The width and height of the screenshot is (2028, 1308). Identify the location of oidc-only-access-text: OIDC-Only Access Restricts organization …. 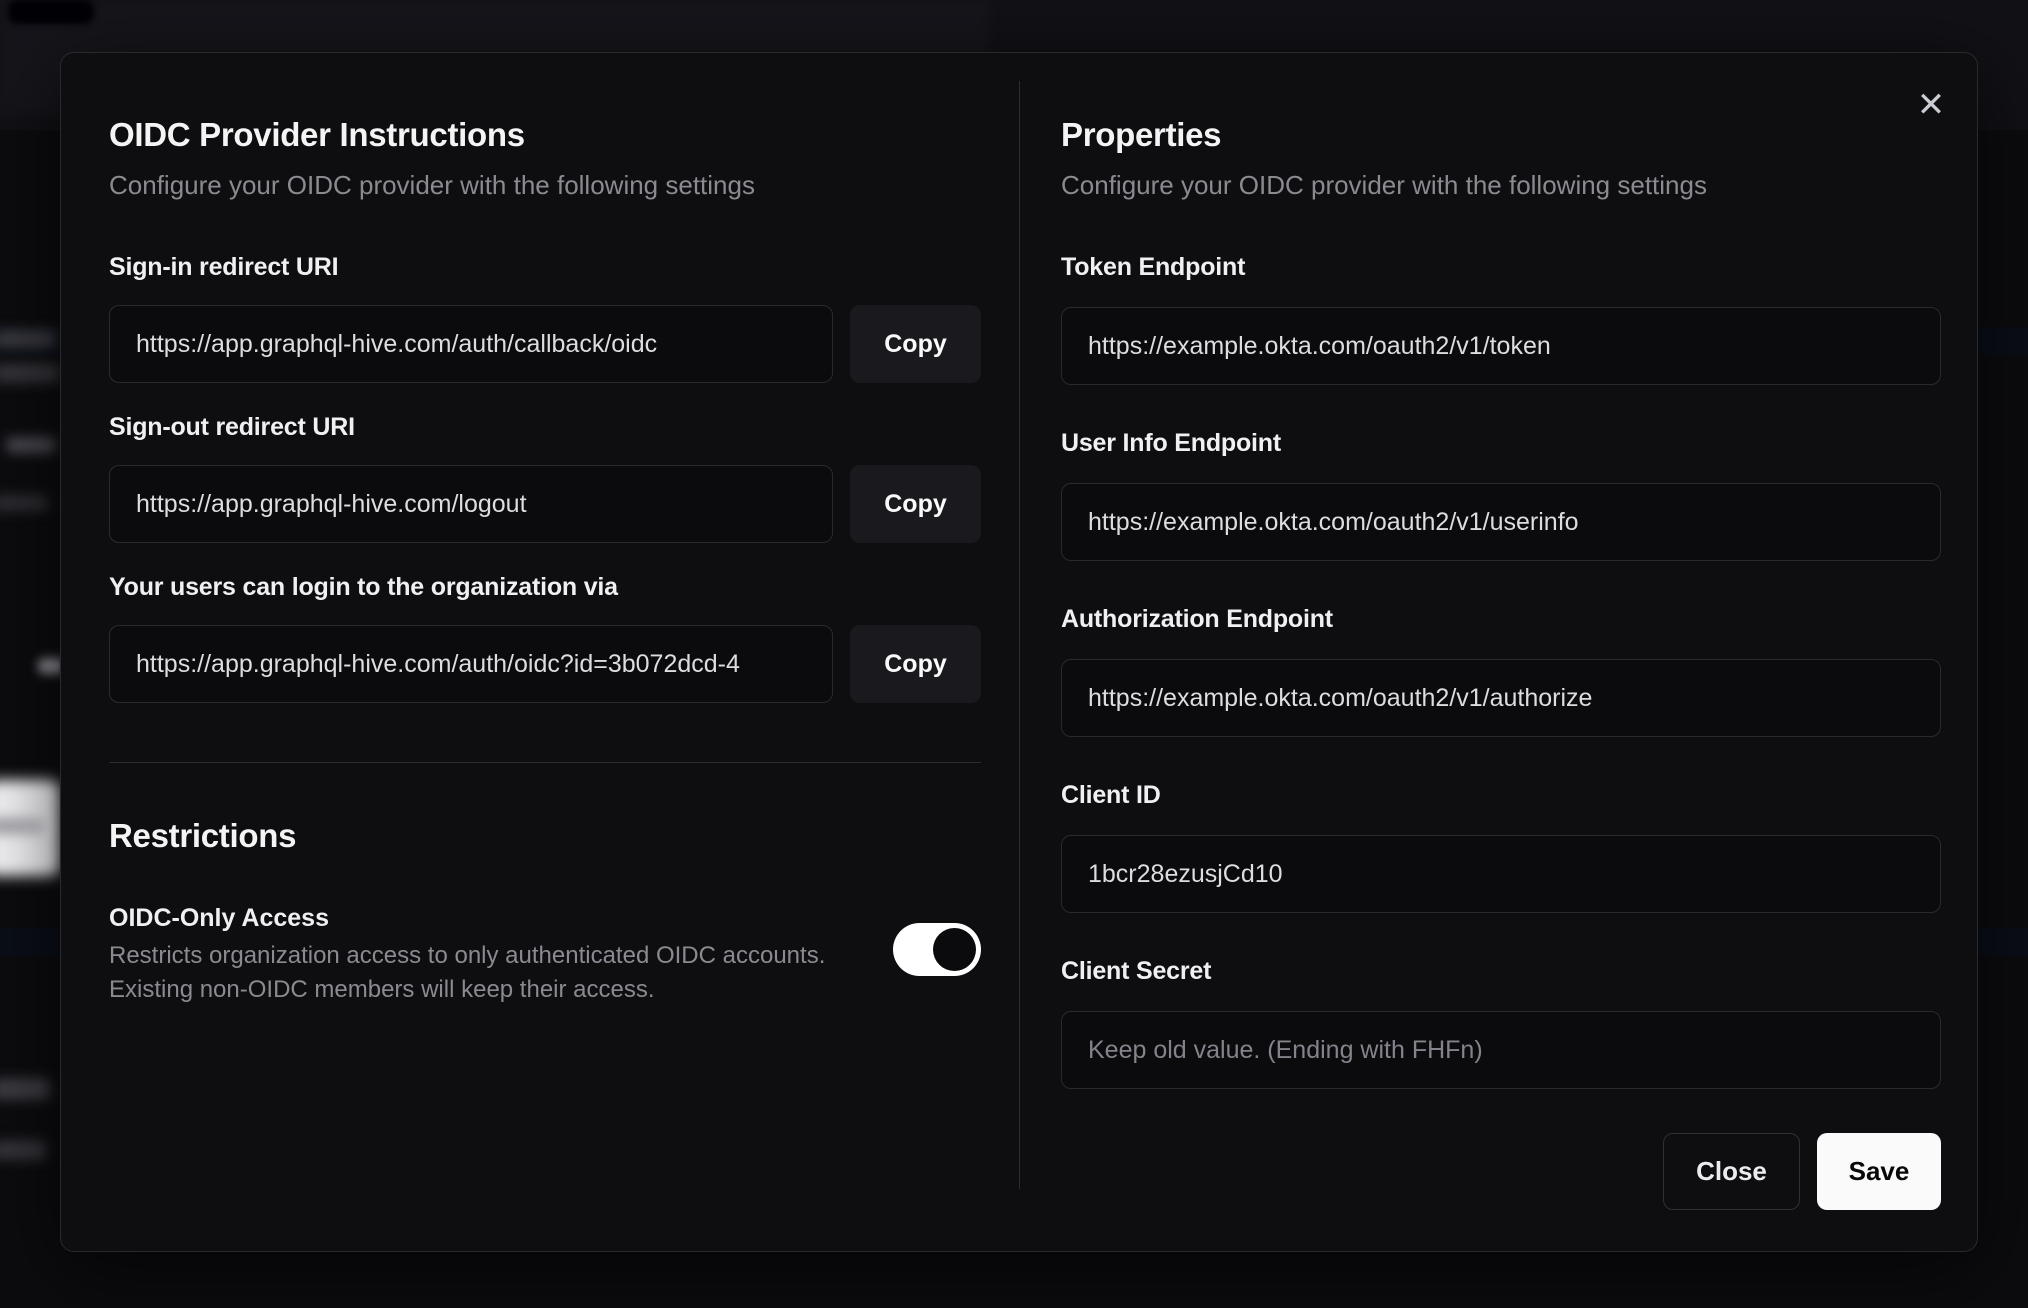
(467, 955).